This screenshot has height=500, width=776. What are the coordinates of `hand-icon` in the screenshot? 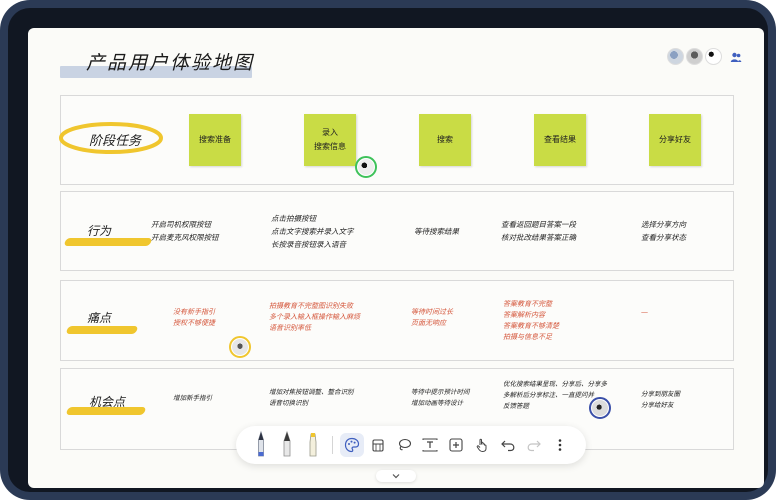 It's located at (482, 445).